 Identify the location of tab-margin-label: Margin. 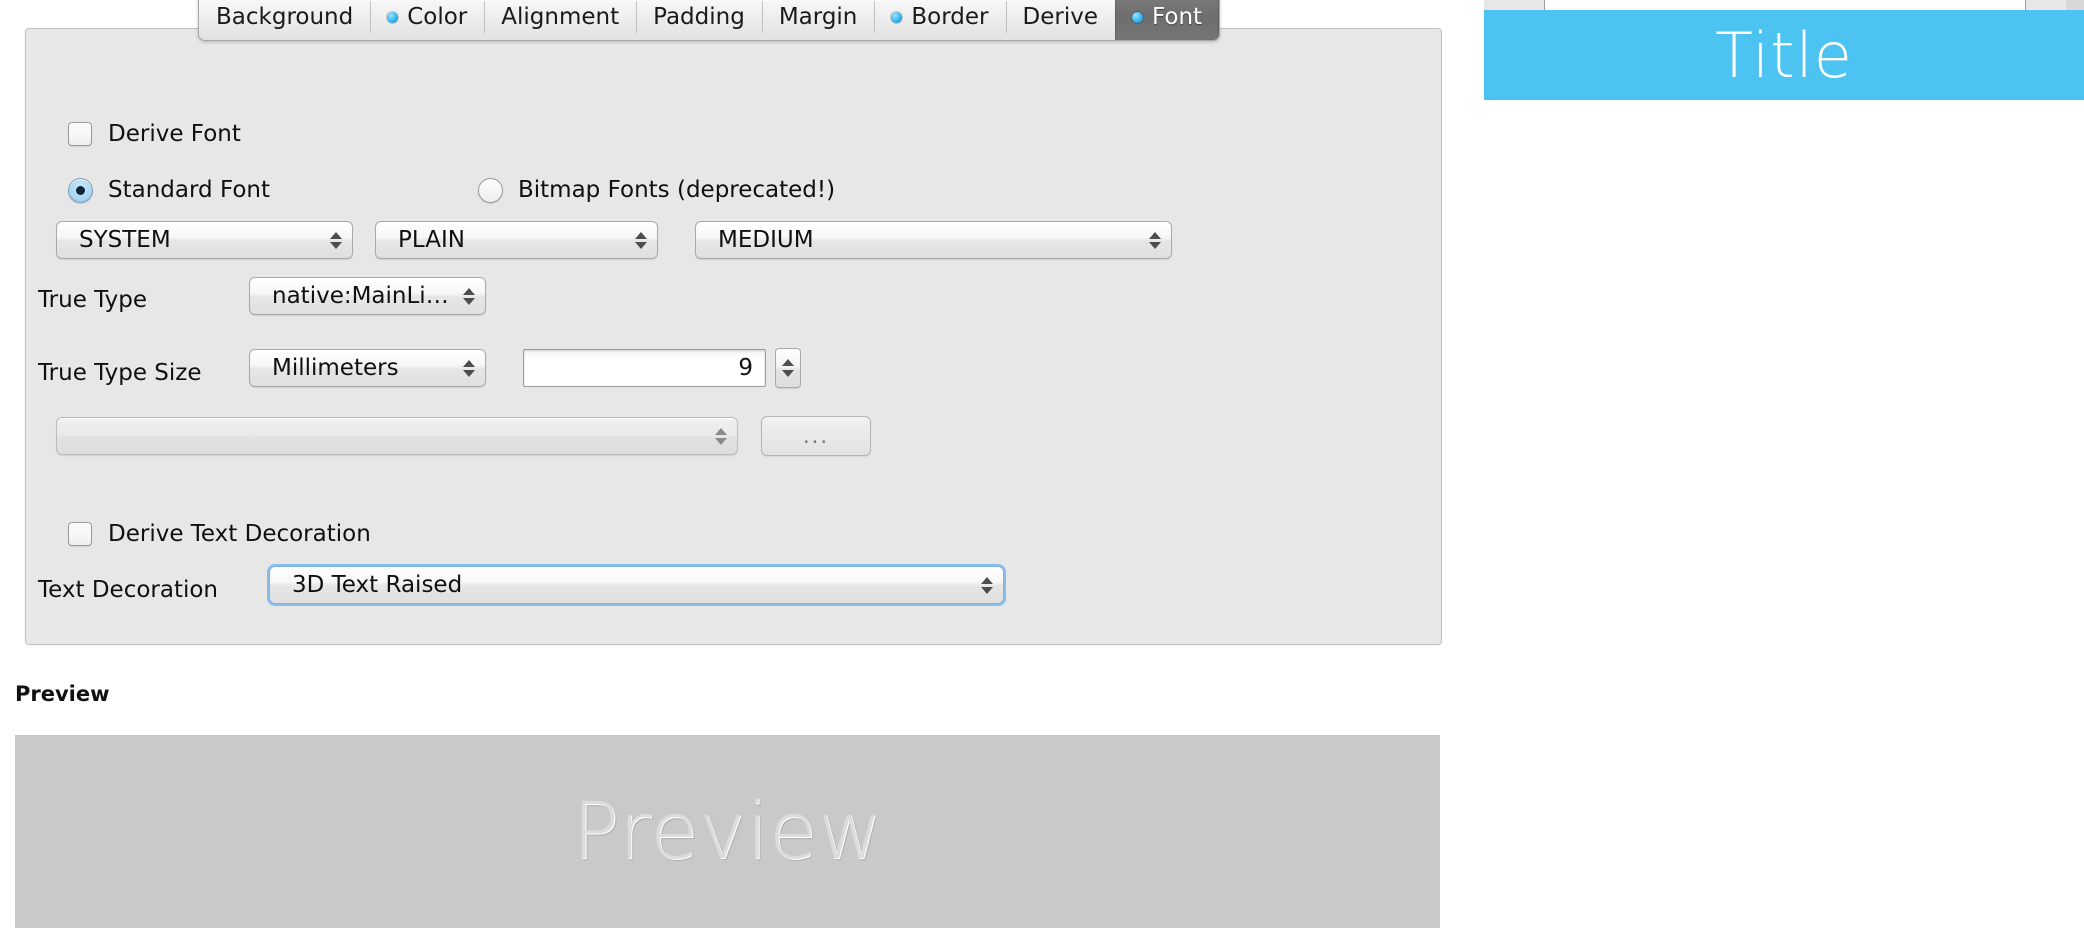
(818, 17).